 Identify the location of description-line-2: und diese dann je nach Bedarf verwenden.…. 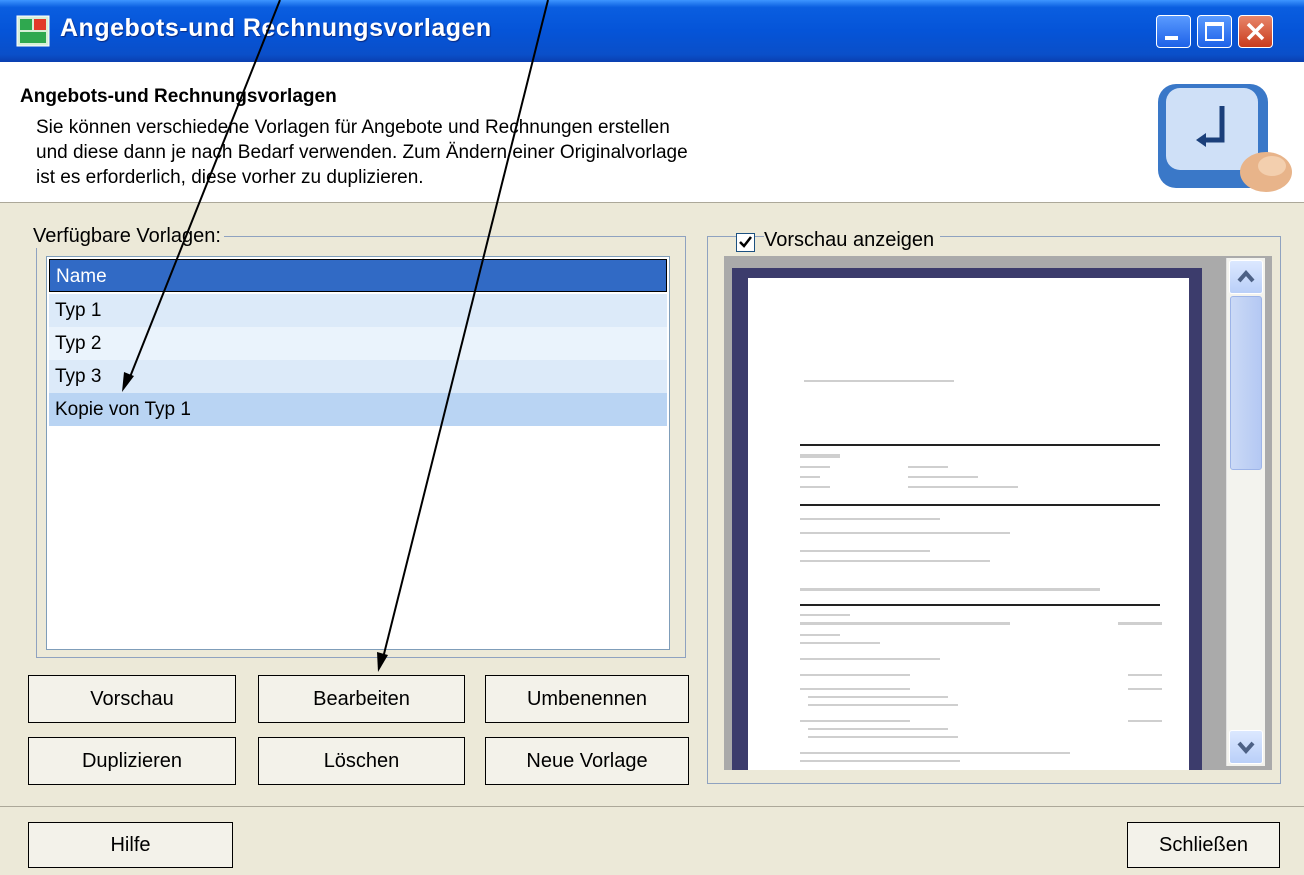
(362, 152).